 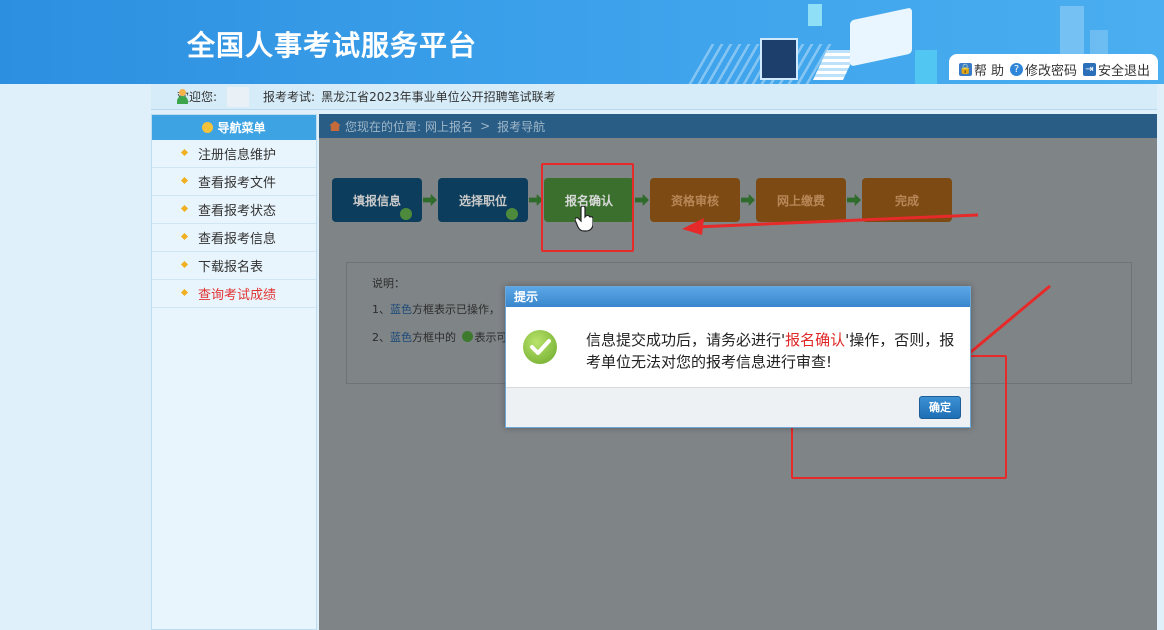 I want to click on change-password-label: 修改密码, so click(x=1050, y=71).